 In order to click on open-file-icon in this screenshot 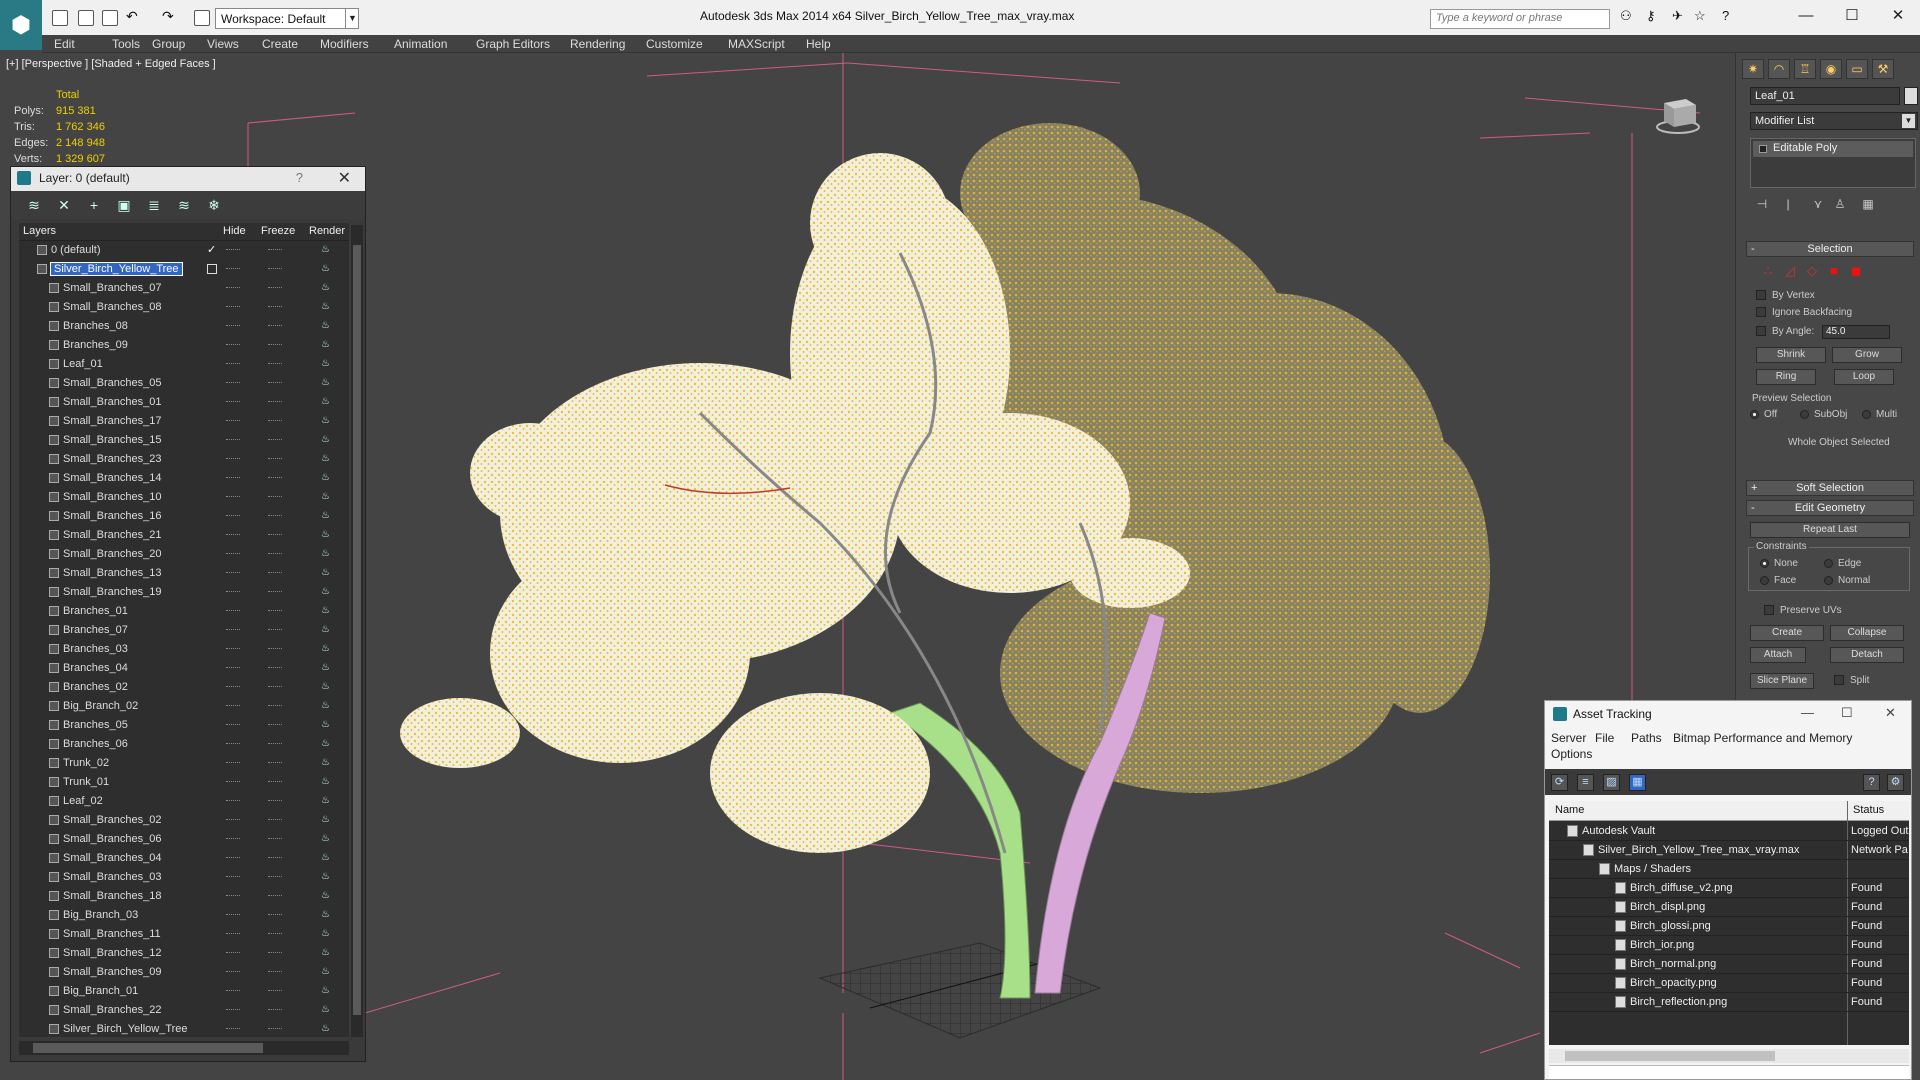, I will do `click(86, 18)`.